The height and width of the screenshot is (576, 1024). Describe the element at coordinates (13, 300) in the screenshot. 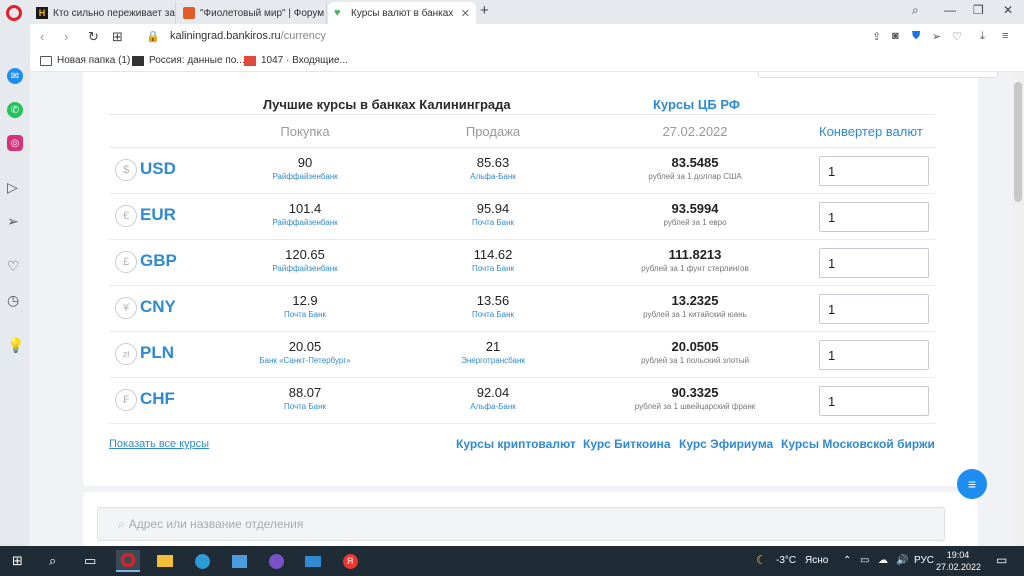

I see `history-icon: ◷` at that location.